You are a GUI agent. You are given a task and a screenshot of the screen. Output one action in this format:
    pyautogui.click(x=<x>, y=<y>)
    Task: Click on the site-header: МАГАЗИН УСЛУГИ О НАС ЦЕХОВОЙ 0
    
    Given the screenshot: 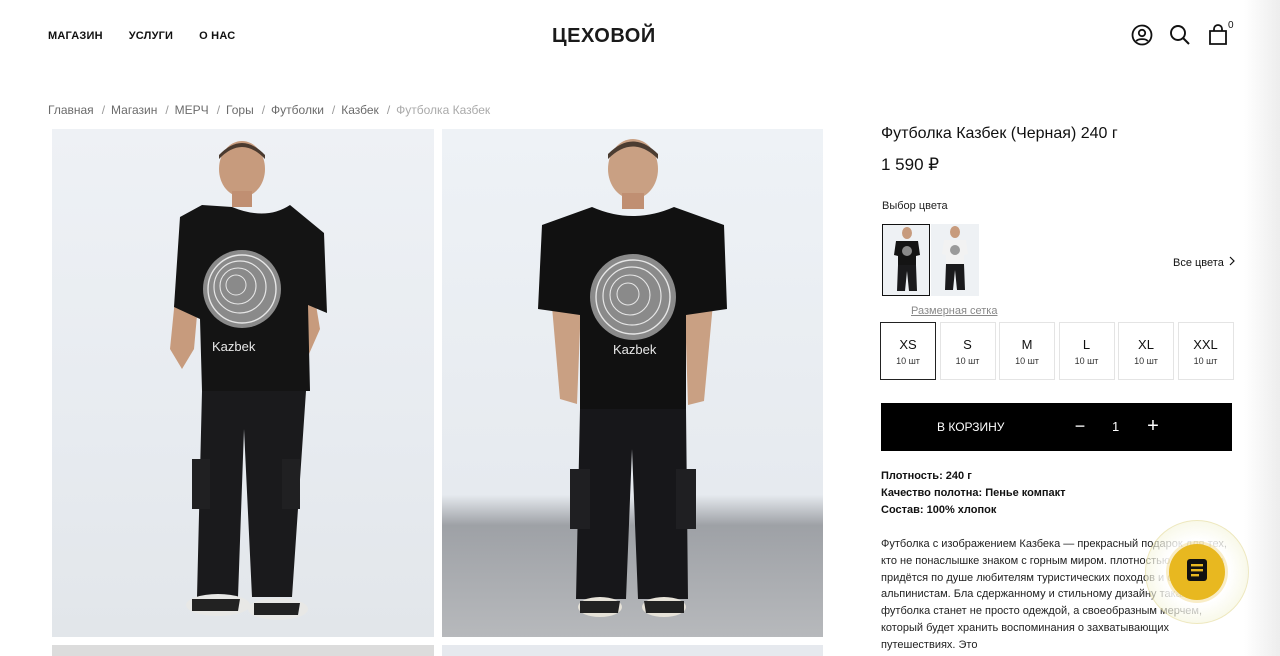 What is the action you would take?
    pyautogui.click(x=622, y=36)
    